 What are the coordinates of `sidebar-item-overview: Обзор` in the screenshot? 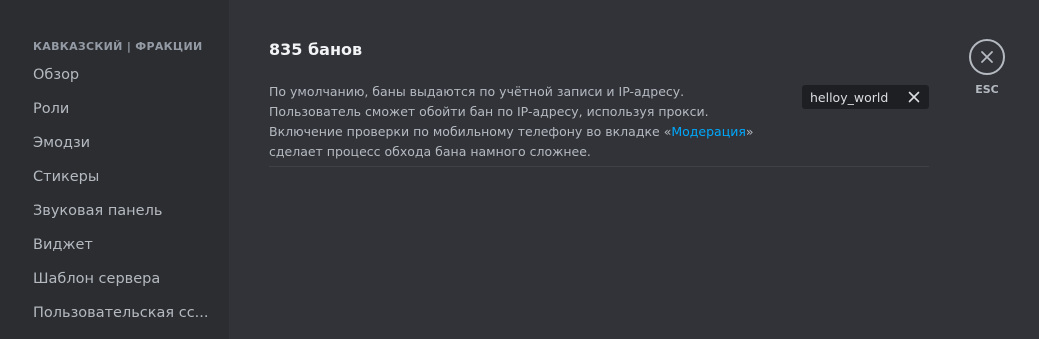 It's located at (122, 76).